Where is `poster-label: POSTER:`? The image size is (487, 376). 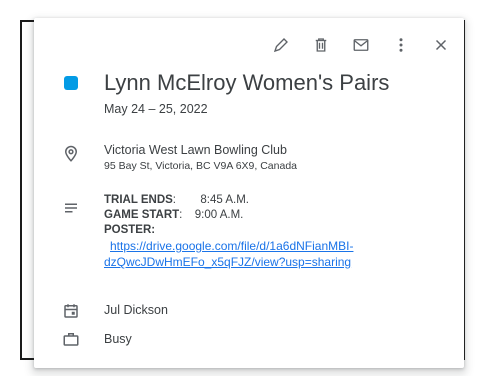
poster-label: POSTER: is located at coordinates (130, 230).